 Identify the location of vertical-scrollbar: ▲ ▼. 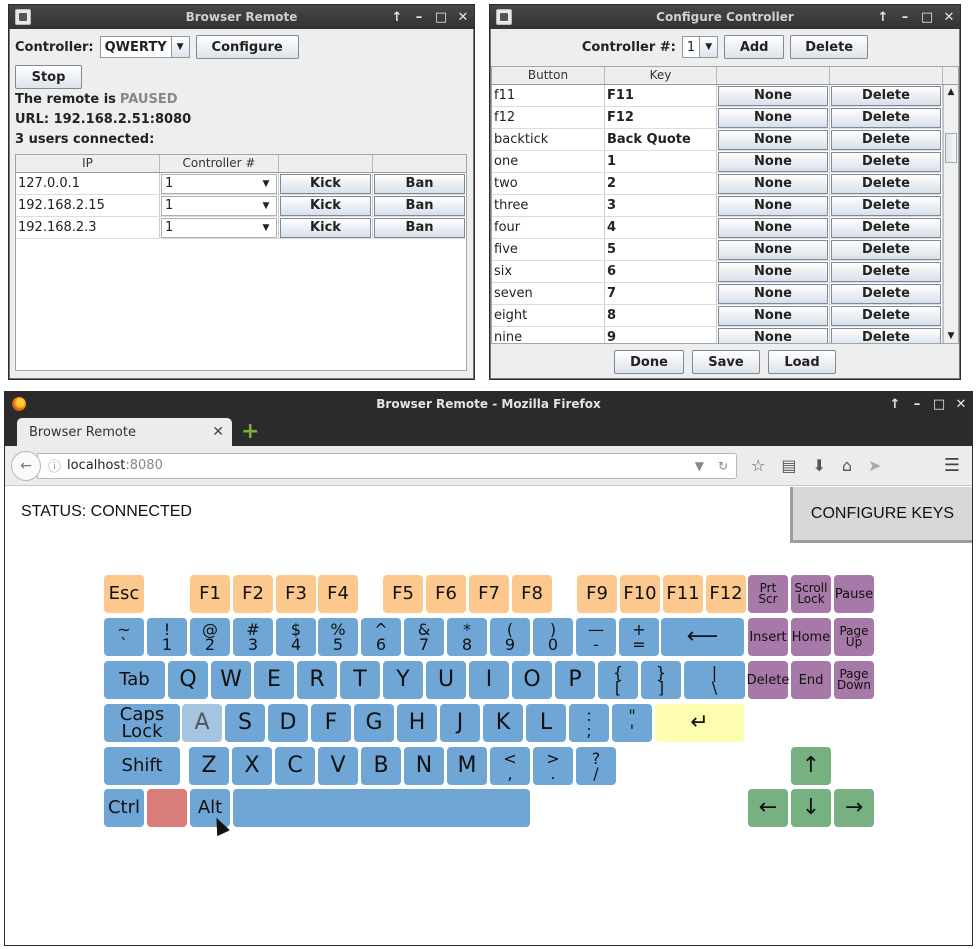
(950, 214).